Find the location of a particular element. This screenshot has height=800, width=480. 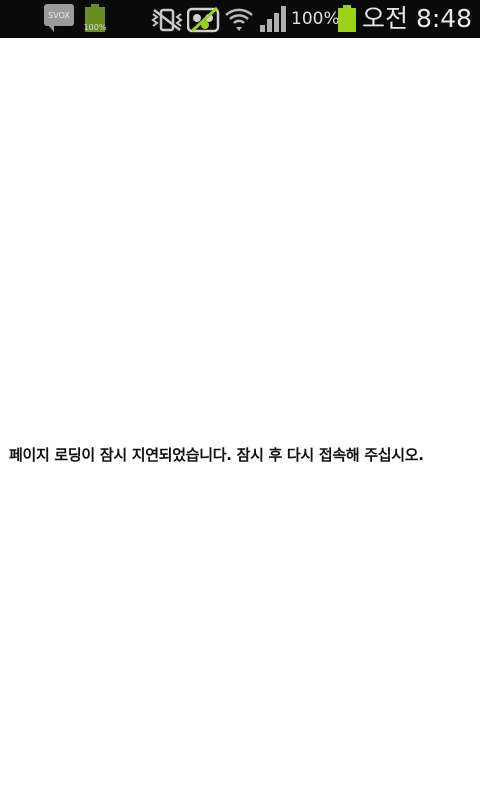

svox-label: SVOX is located at coordinates (59, 15).